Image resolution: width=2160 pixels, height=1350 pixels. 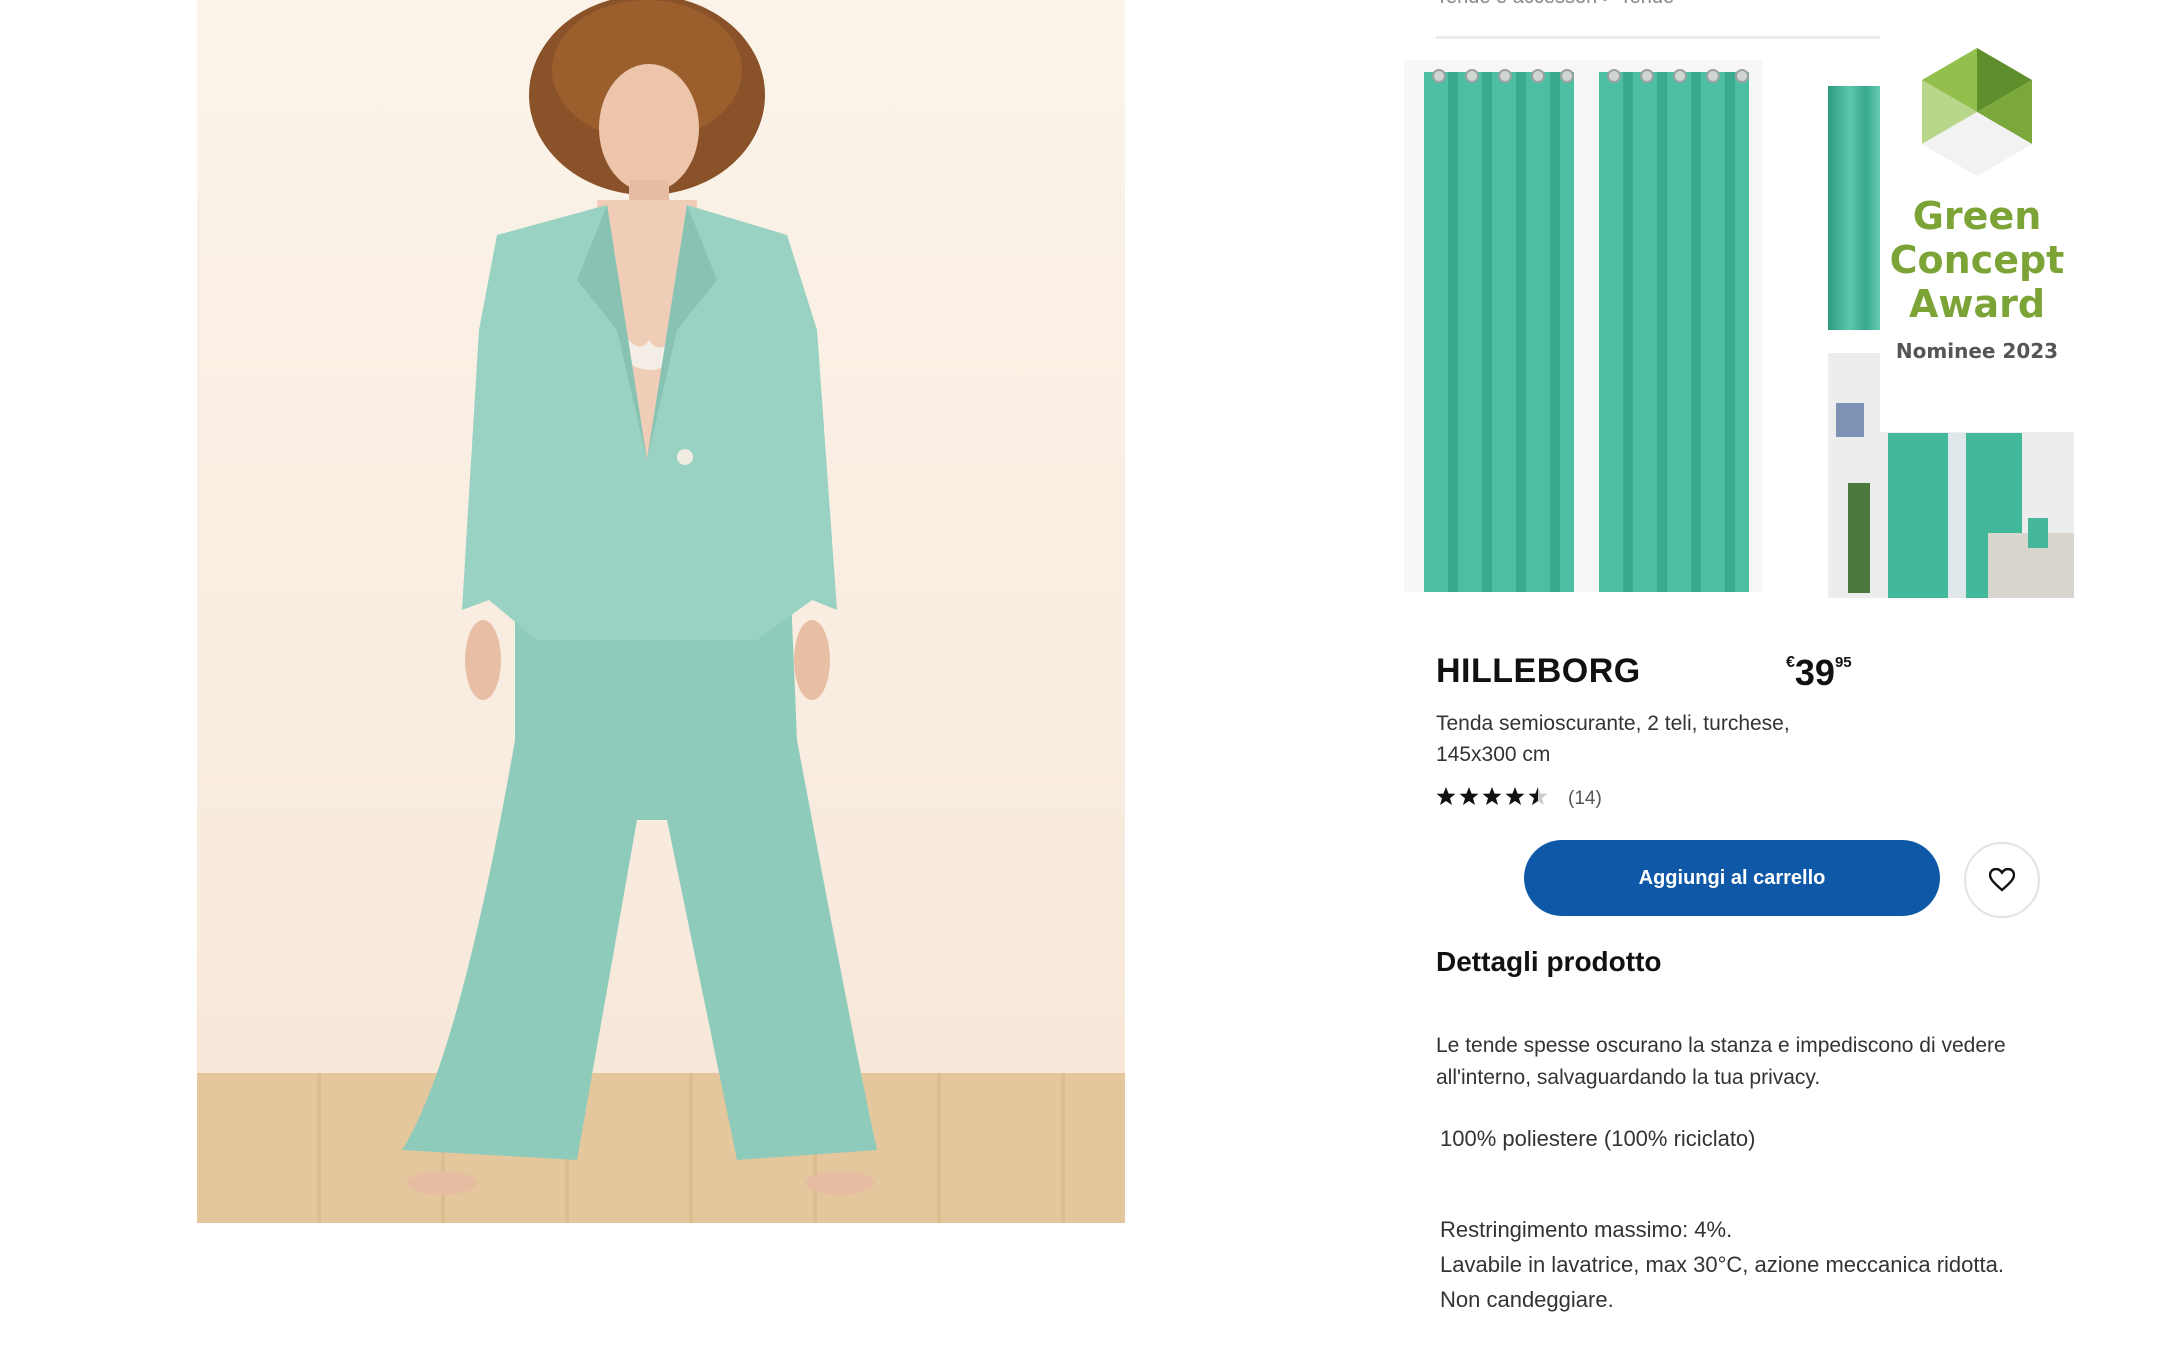 I want to click on rating-stars, so click(x=1492, y=800).